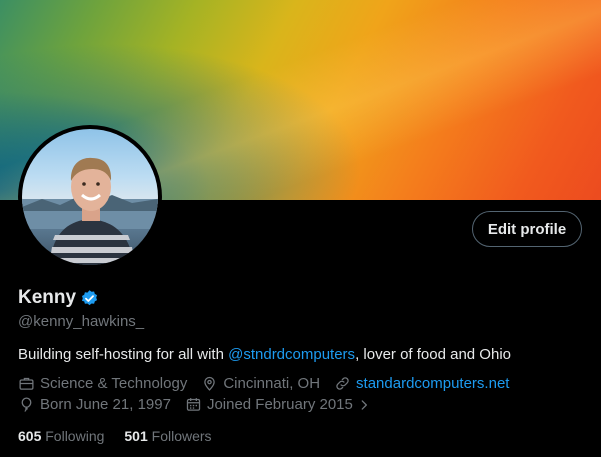  What do you see at coordinates (433, 354) in the screenshot?
I see `bio-text-suffix: , lover of food and Ohio` at bounding box center [433, 354].